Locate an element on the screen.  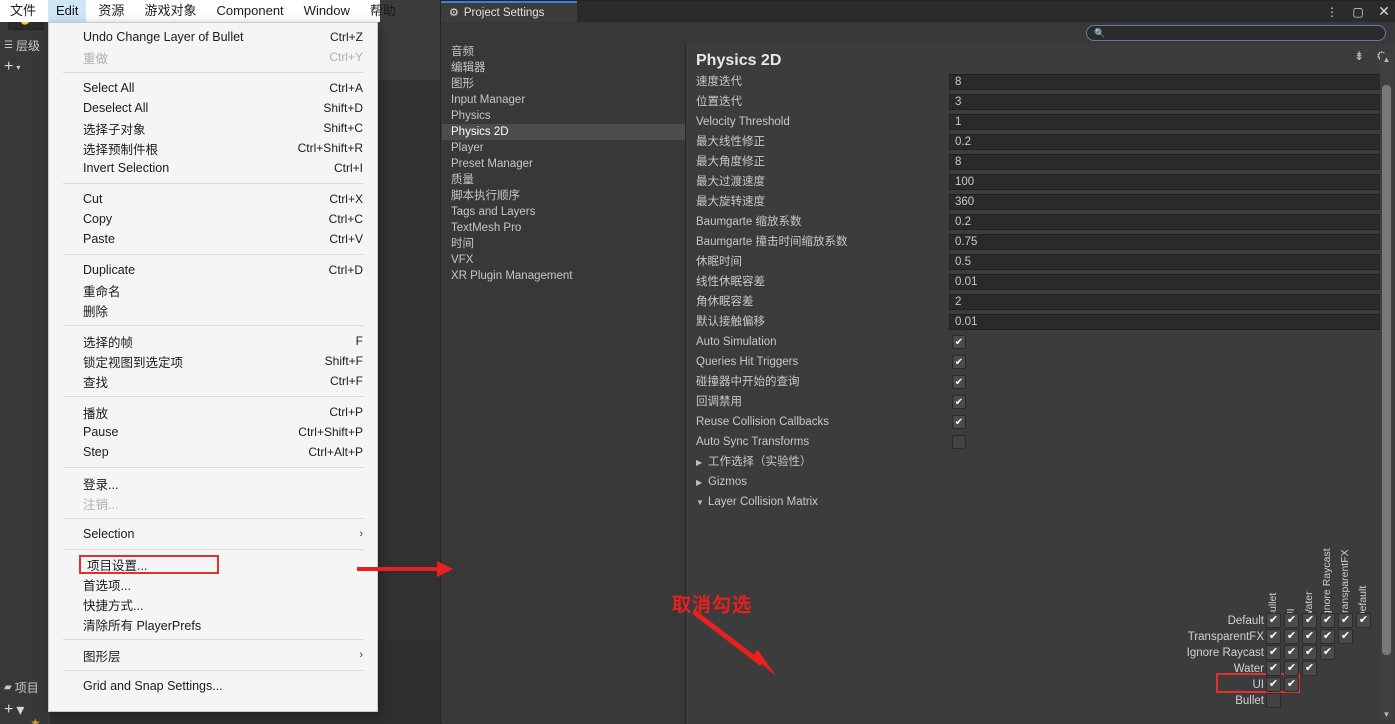
foldout-header: ▶ 工作选择（实验性） is located at coordinates (754, 462).